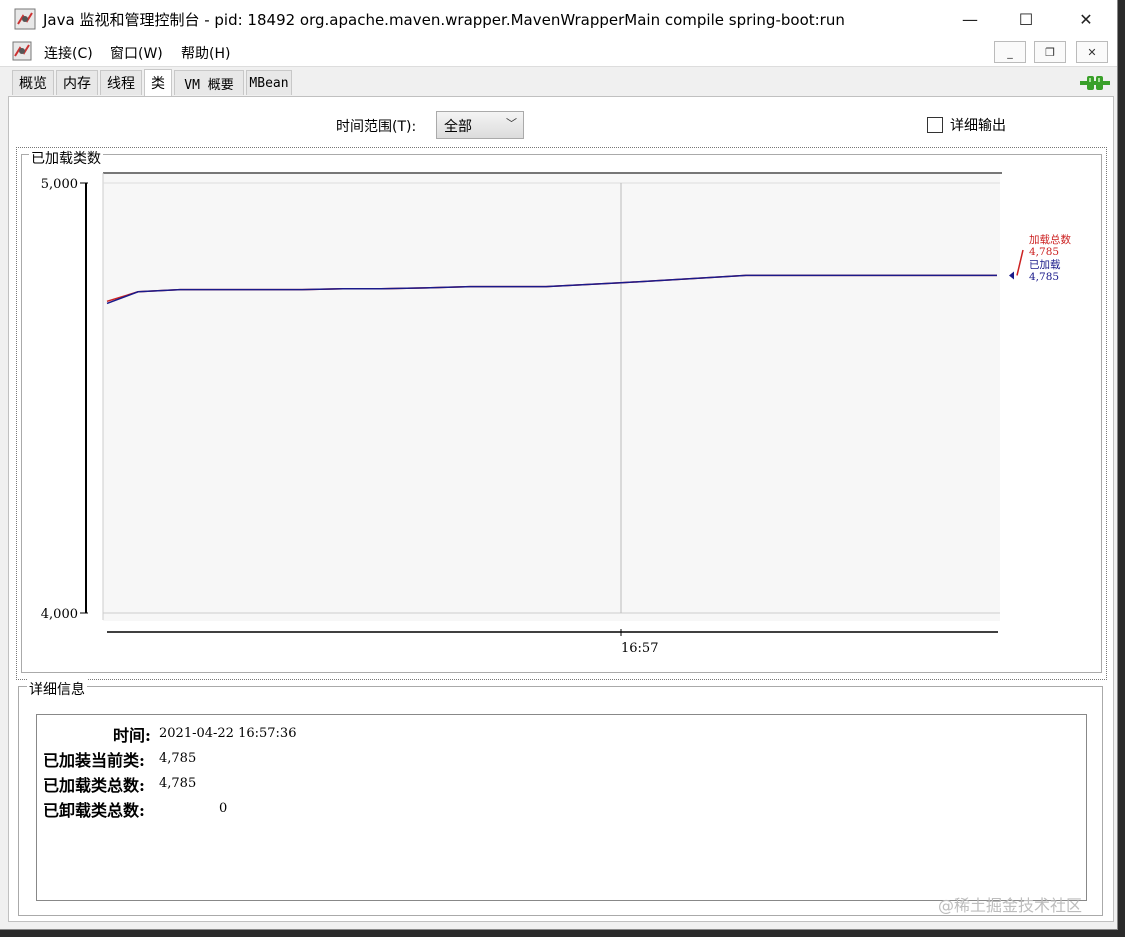 This screenshot has width=1125, height=937. Describe the element at coordinates (639, 648) in the screenshot. I see `x-tick-label: 16:57` at that location.